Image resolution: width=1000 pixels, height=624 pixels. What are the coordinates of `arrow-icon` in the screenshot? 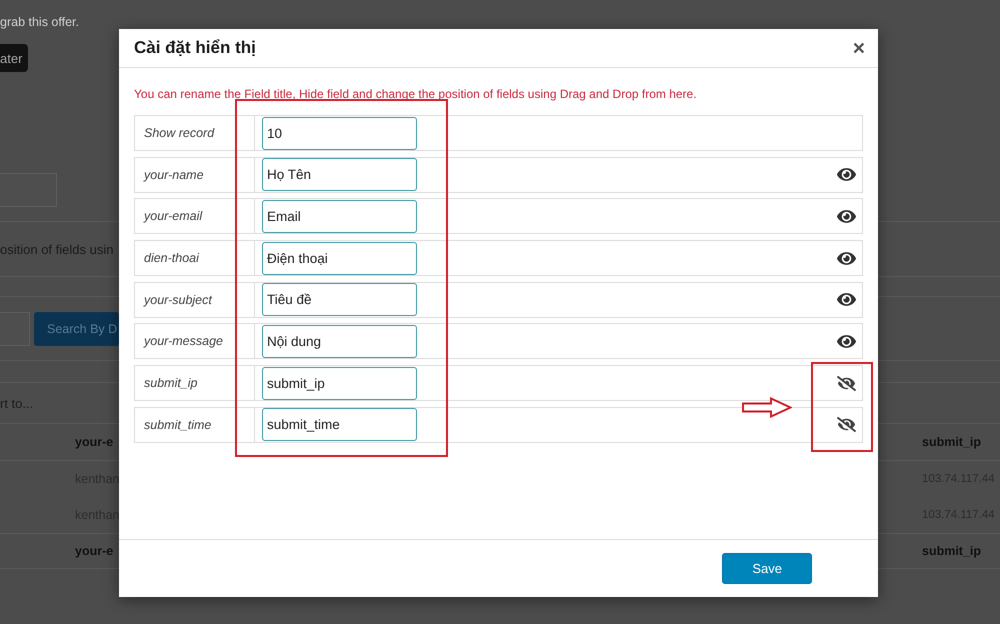 It's located at (767, 407).